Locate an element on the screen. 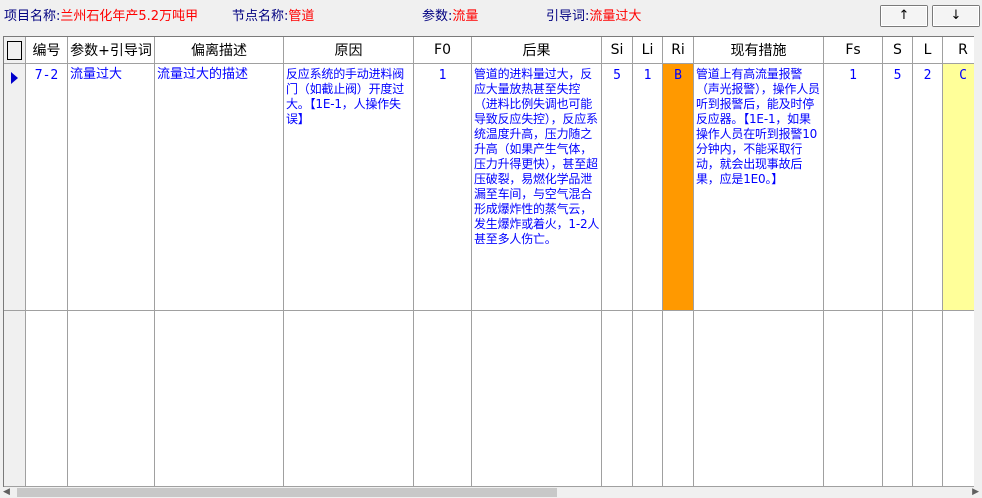 The height and width of the screenshot is (498, 982). guide-label: 引导词: is located at coordinates (568, 16).